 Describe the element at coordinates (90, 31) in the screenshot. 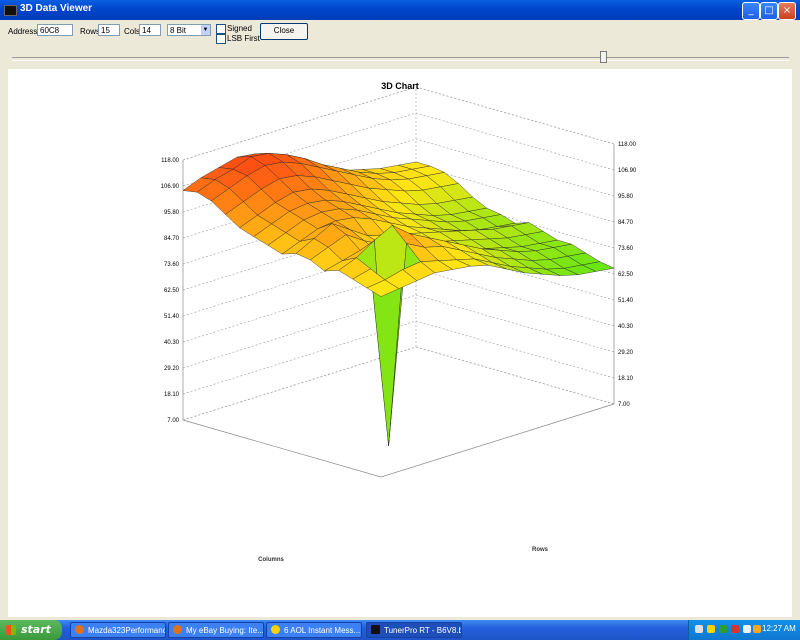

I see `rows-label: Rows` at that location.